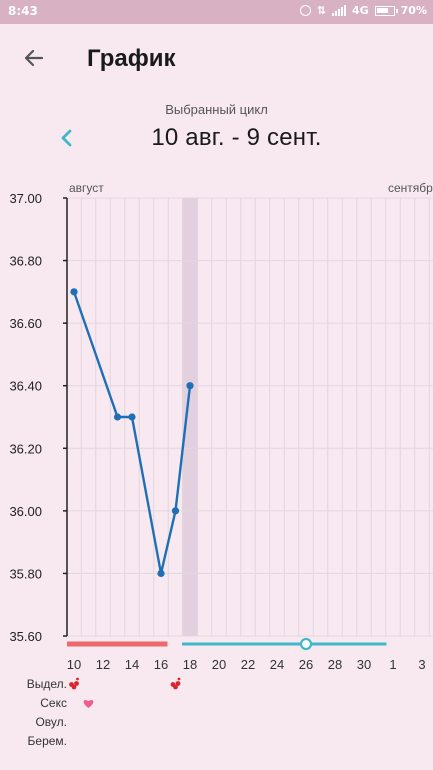  Describe the element at coordinates (360, 10) in the screenshot. I see `network-type: 4G` at that location.